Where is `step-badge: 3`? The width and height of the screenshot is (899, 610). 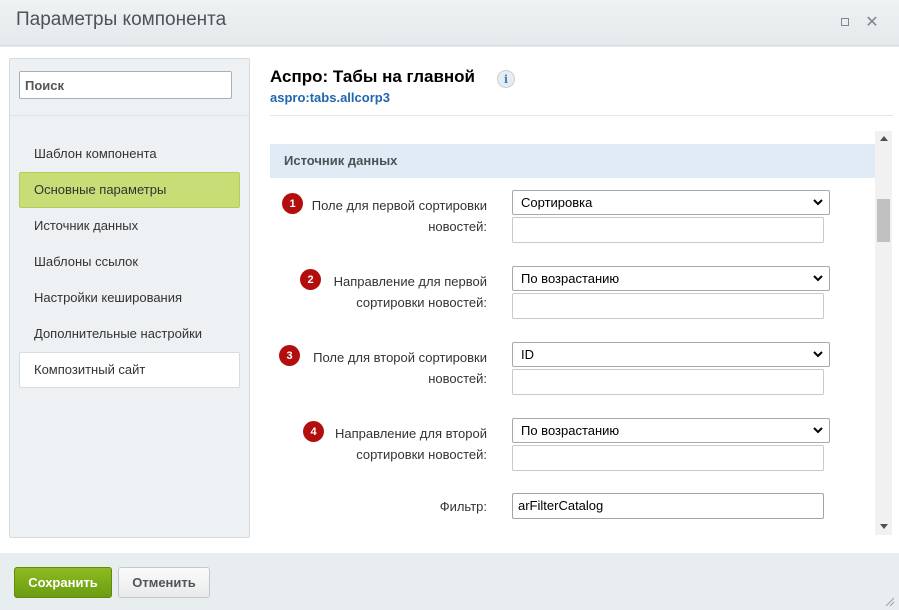
step-badge: 3 is located at coordinates (289, 355).